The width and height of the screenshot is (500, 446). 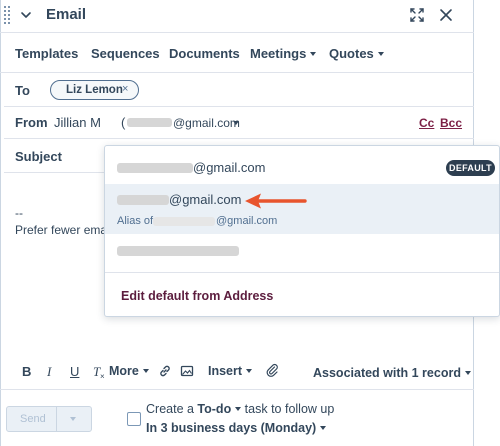 I want to click on send-button: Send, so click(x=33, y=419).